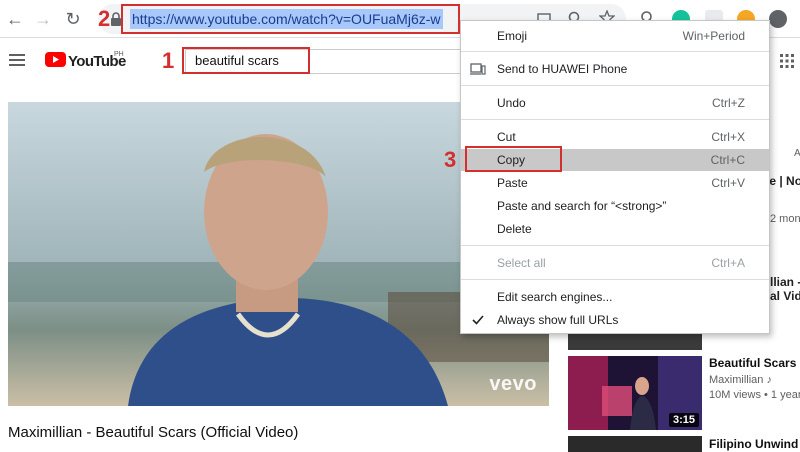  Describe the element at coordinates (615, 183) in the screenshot. I see `menu-item-paste: Paste Ctrl+V` at that location.